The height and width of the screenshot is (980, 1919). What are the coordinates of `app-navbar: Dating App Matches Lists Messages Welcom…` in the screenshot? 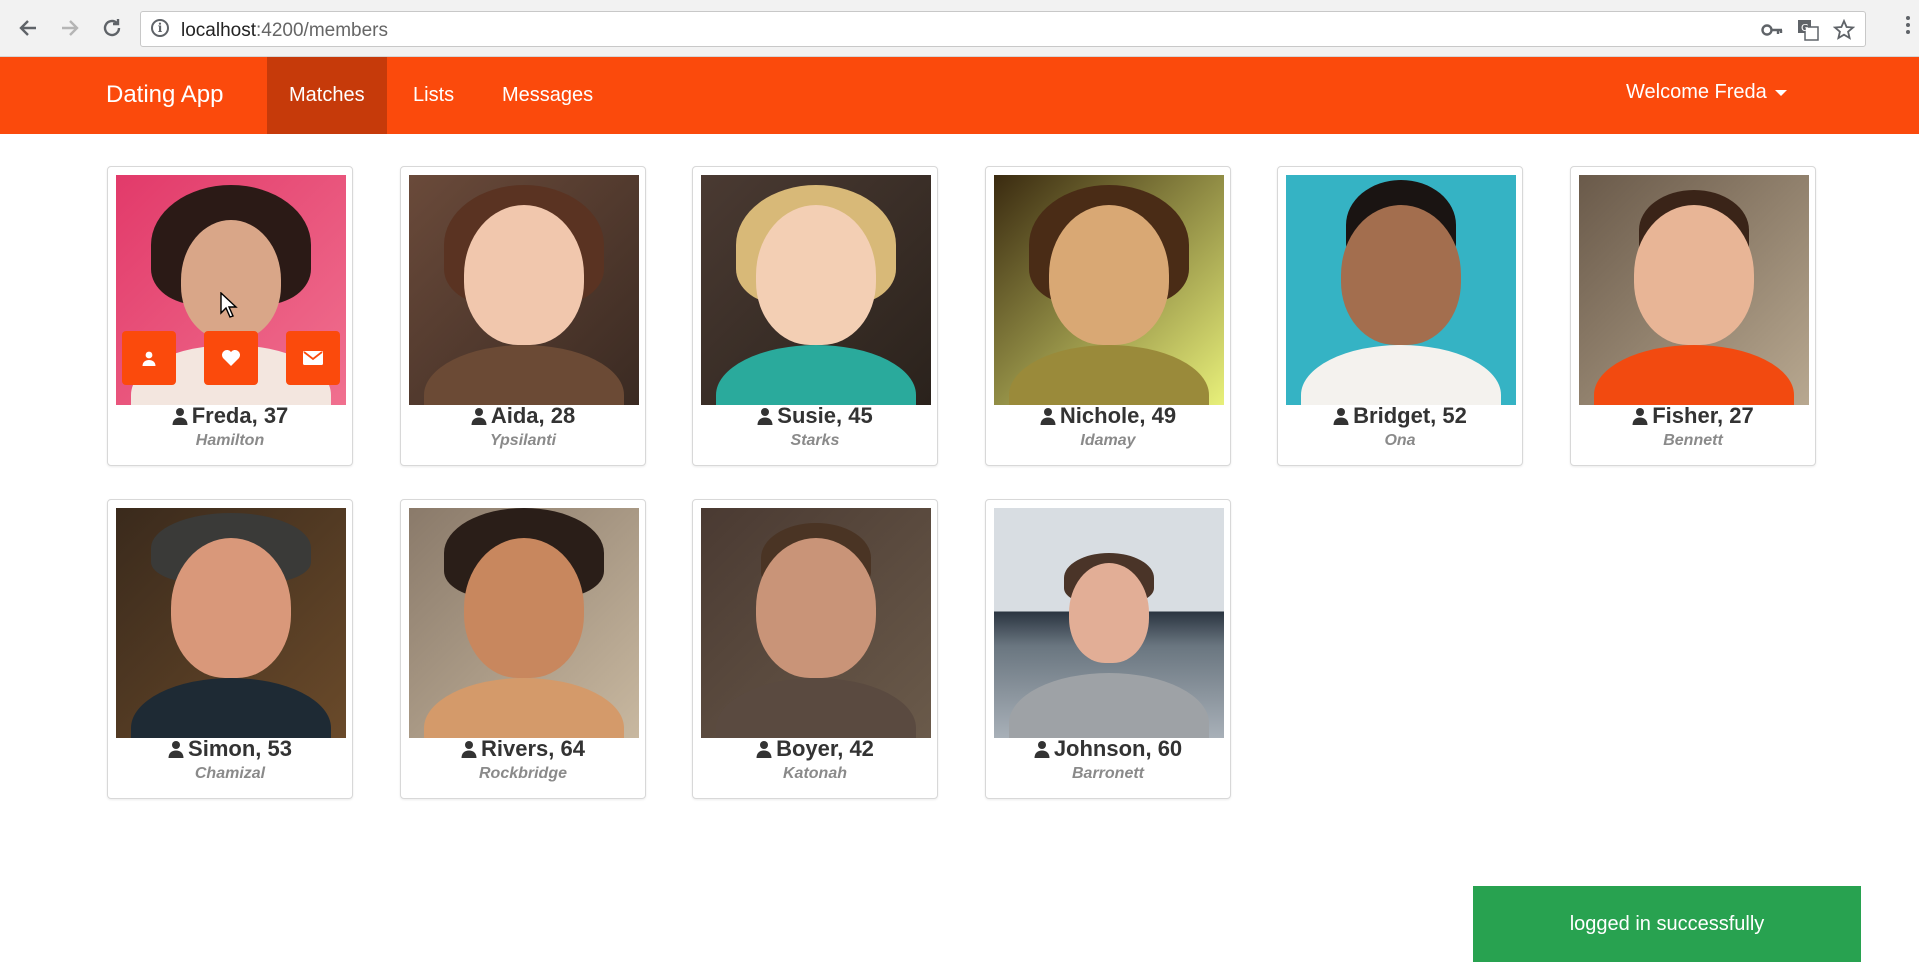 It's located at (959, 95).